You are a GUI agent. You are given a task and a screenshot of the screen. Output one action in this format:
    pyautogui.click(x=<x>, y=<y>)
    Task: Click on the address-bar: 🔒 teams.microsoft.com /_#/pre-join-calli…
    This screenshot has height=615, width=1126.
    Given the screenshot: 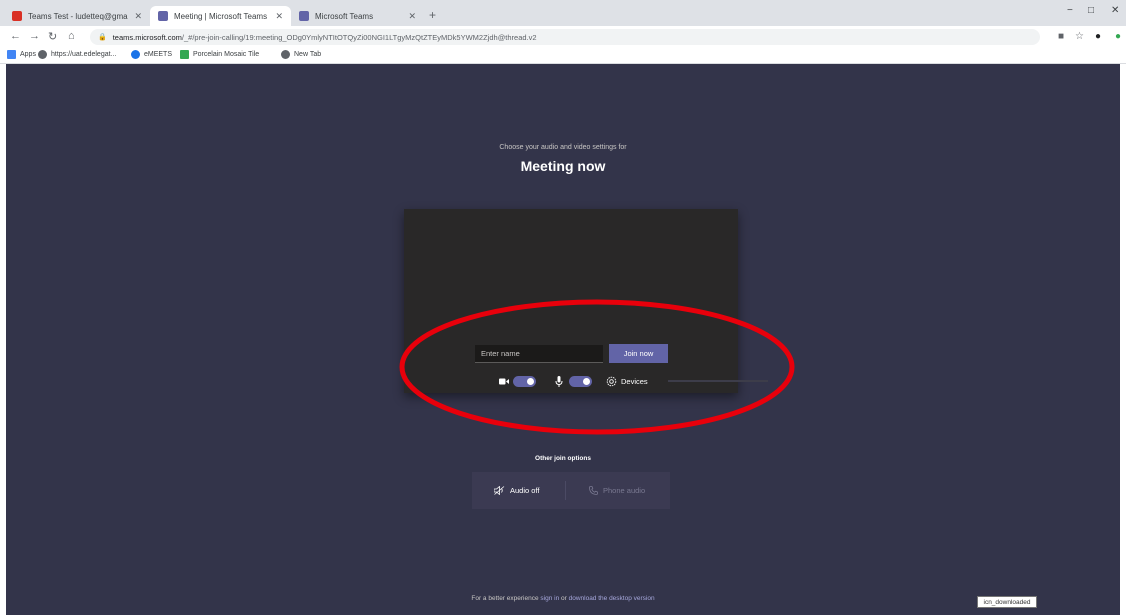 What is the action you would take?
    pyautogui.click(x=565, y=37)
    